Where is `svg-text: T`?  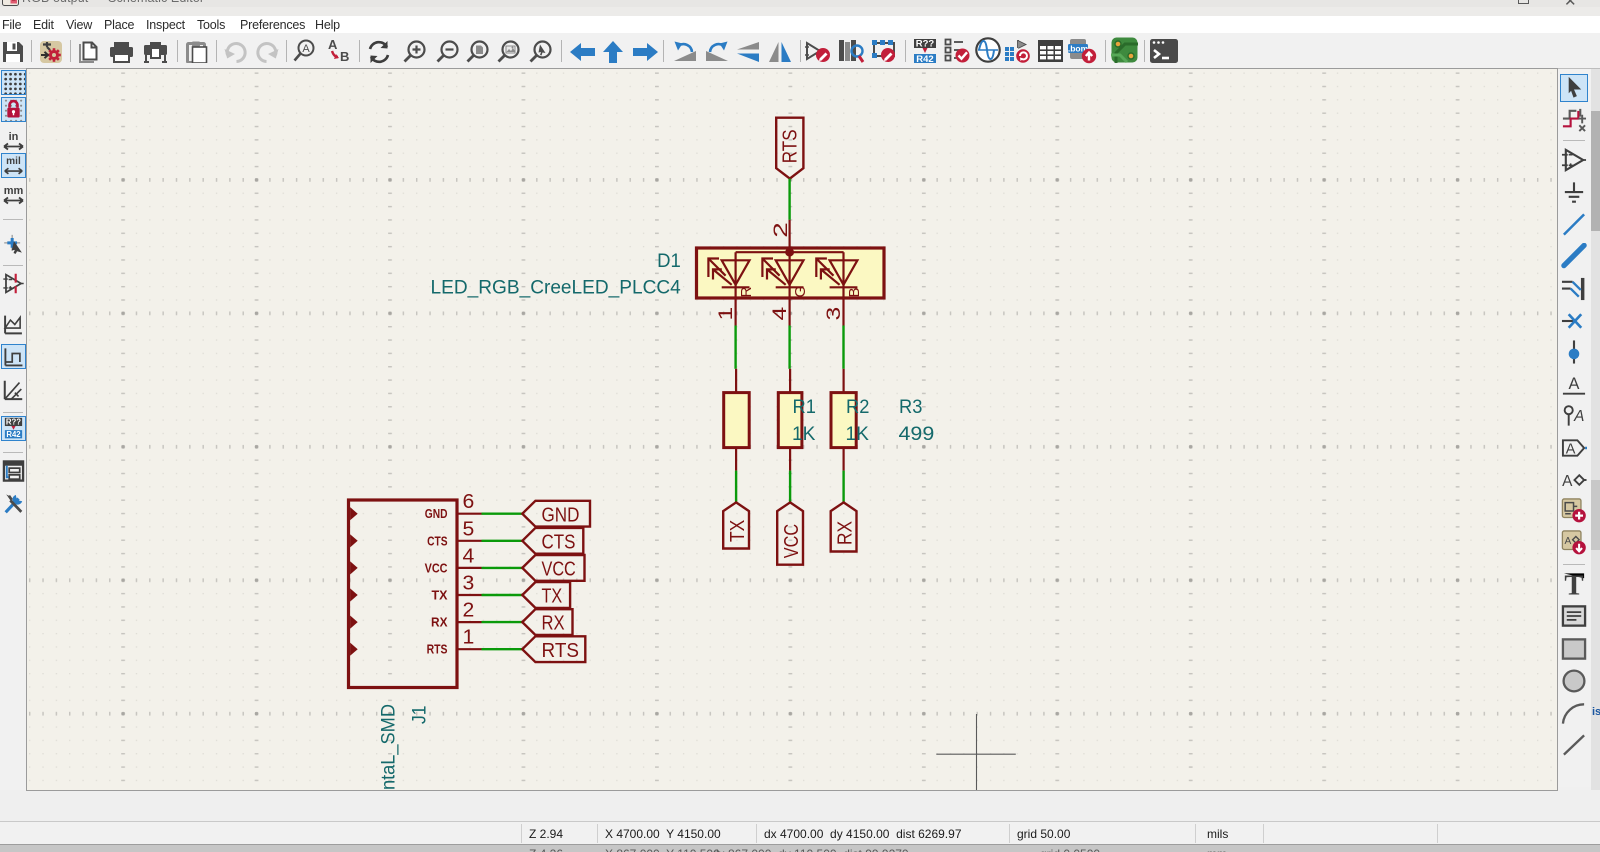 svg-text: T is located at coordinates (1573, 584).